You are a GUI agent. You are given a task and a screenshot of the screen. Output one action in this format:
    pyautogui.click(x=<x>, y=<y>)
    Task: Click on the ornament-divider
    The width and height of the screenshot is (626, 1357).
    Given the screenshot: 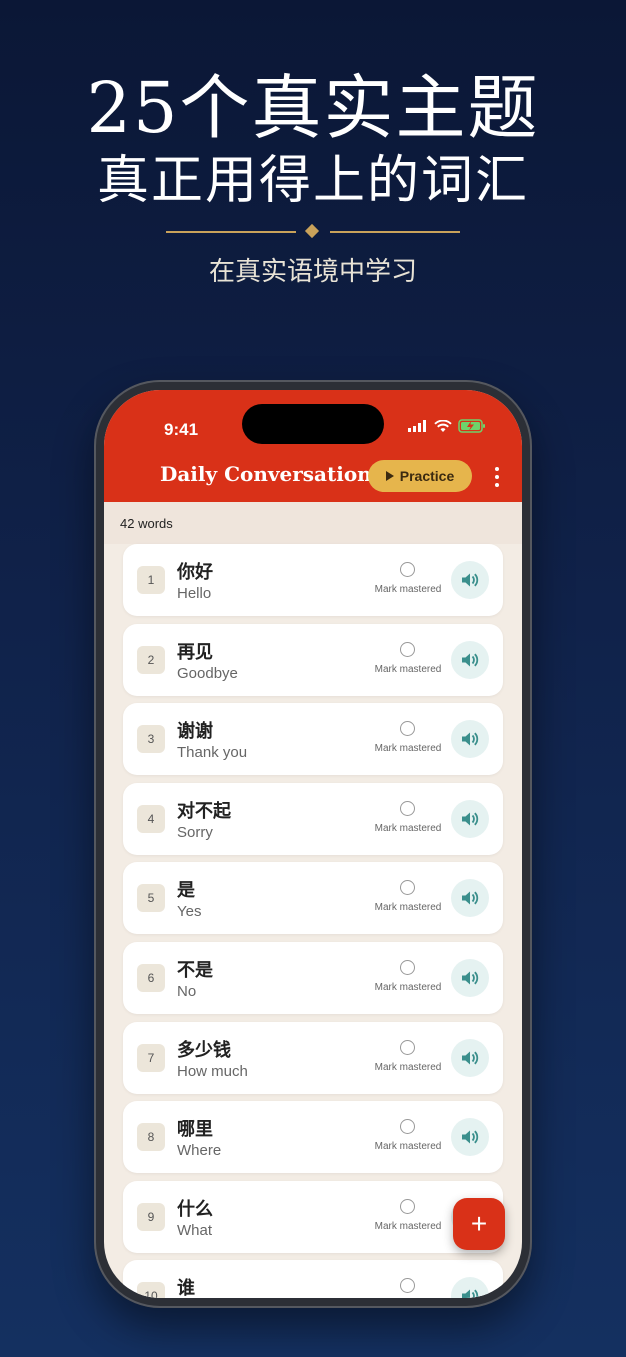 What is the action you would take?
    pyautogui.click(x=313, y=231)
    